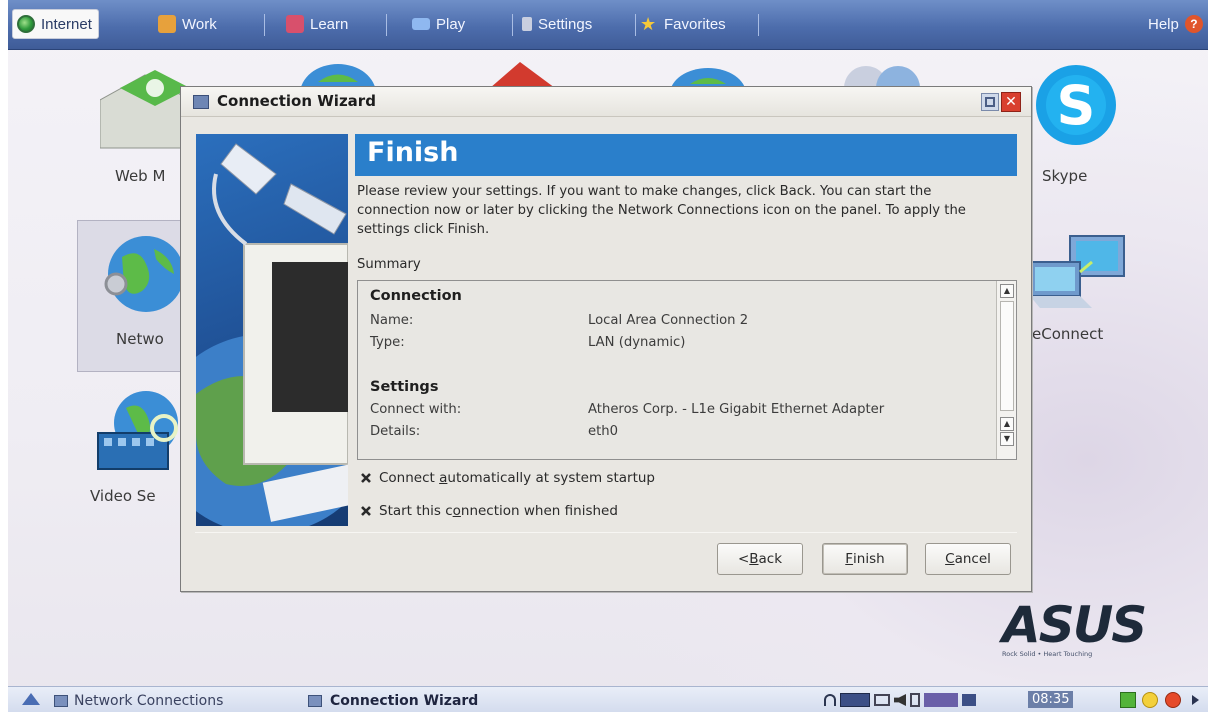 Image resolution: width=1216 pixels, height=712 pixels. What do you see at coordinates (389, 264) in the screenshot?
I see `summary-label: Summary` at bounding box center [389, 264].